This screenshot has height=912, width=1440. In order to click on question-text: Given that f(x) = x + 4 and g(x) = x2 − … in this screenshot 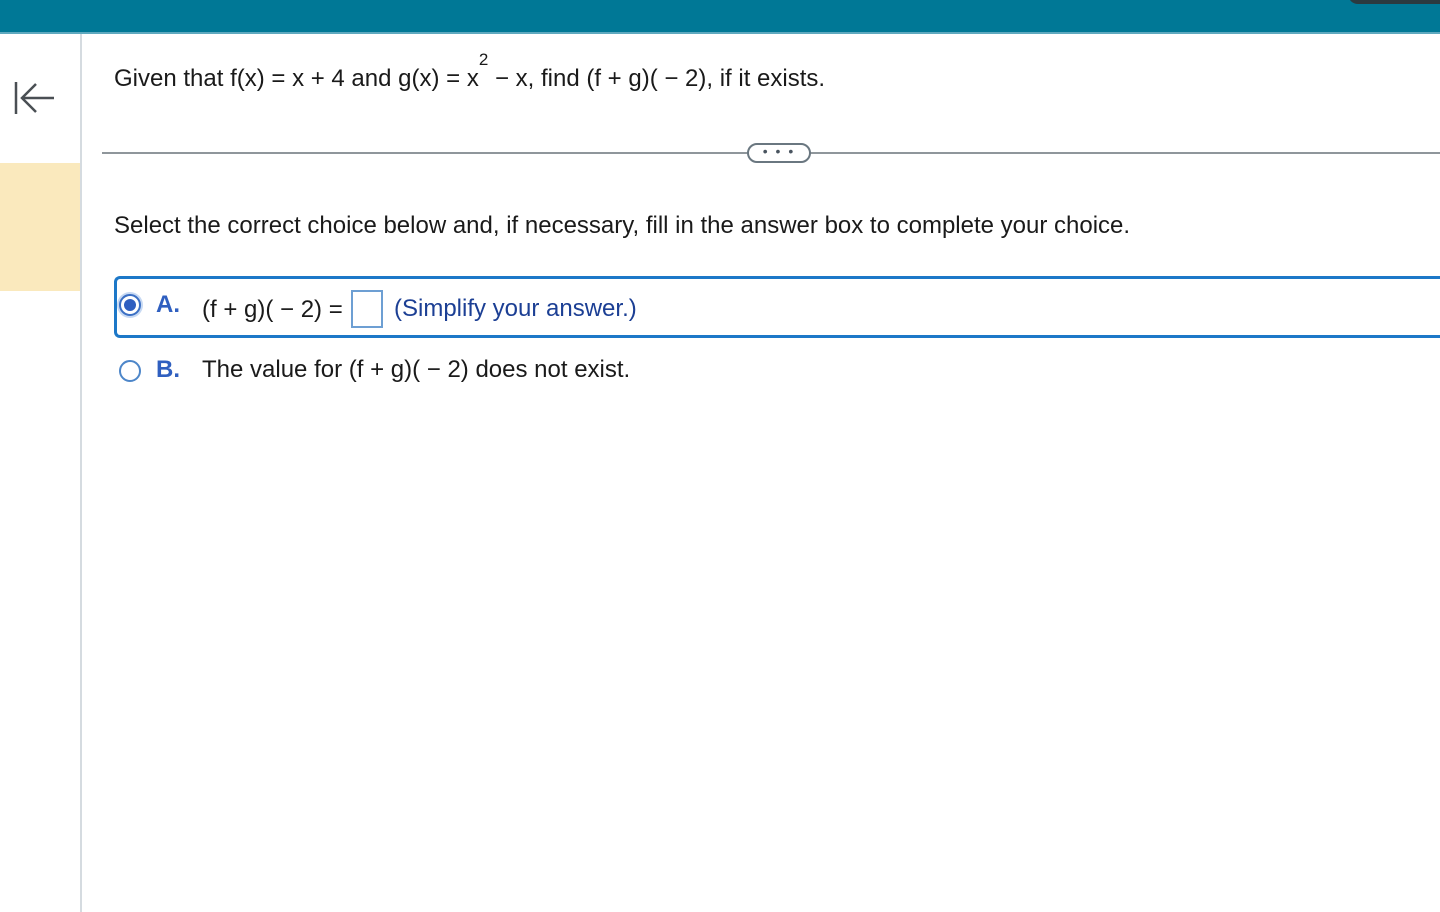, I will do `click(470, 72)`.